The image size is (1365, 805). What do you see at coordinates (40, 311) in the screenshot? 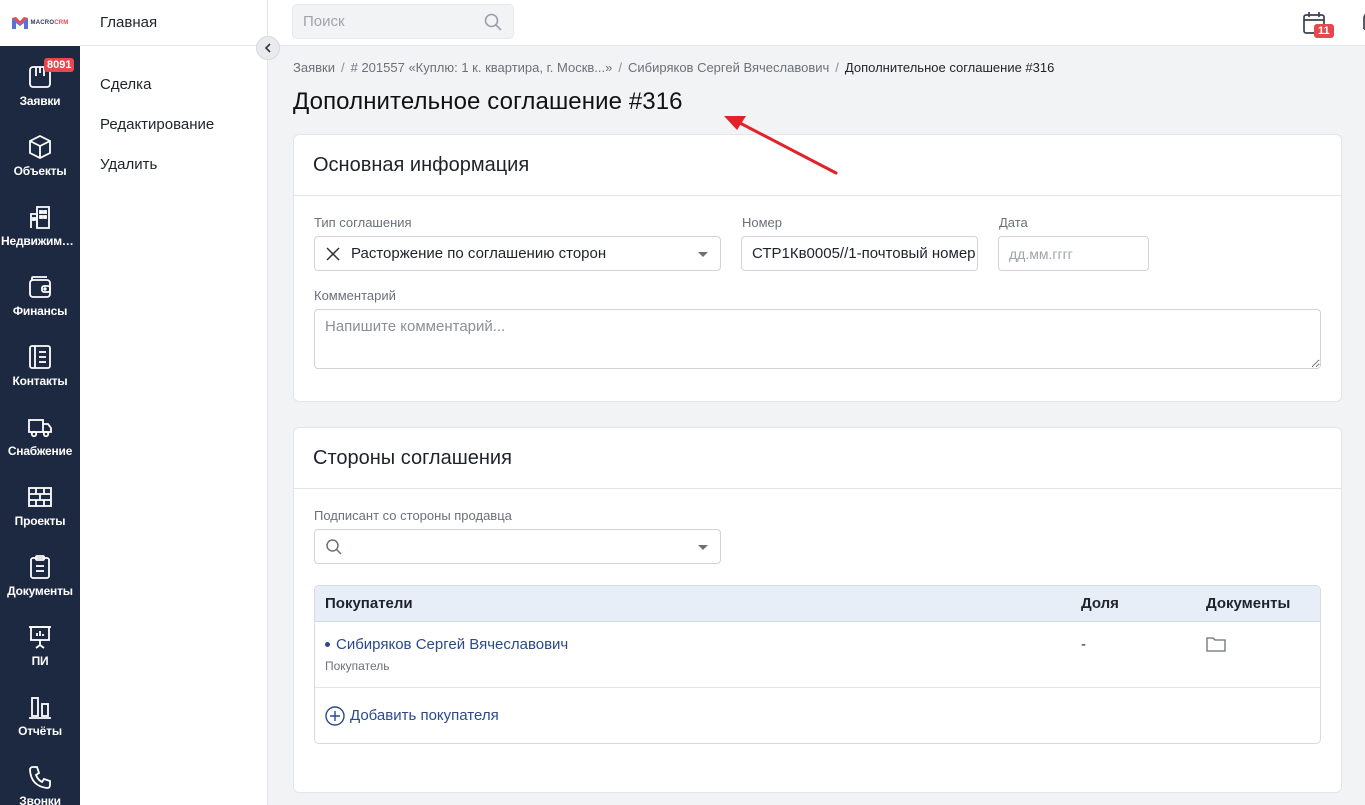
I see `nav-label: Финансы` at bounding box center [40, 311].